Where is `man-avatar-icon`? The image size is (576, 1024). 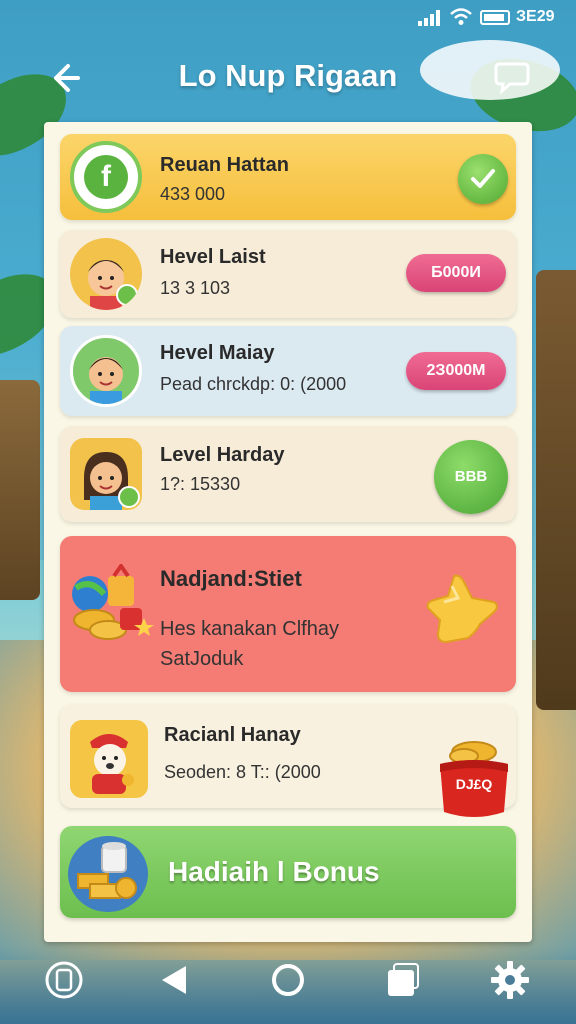
man-avatar-icon is located at coordinates (106, 380).